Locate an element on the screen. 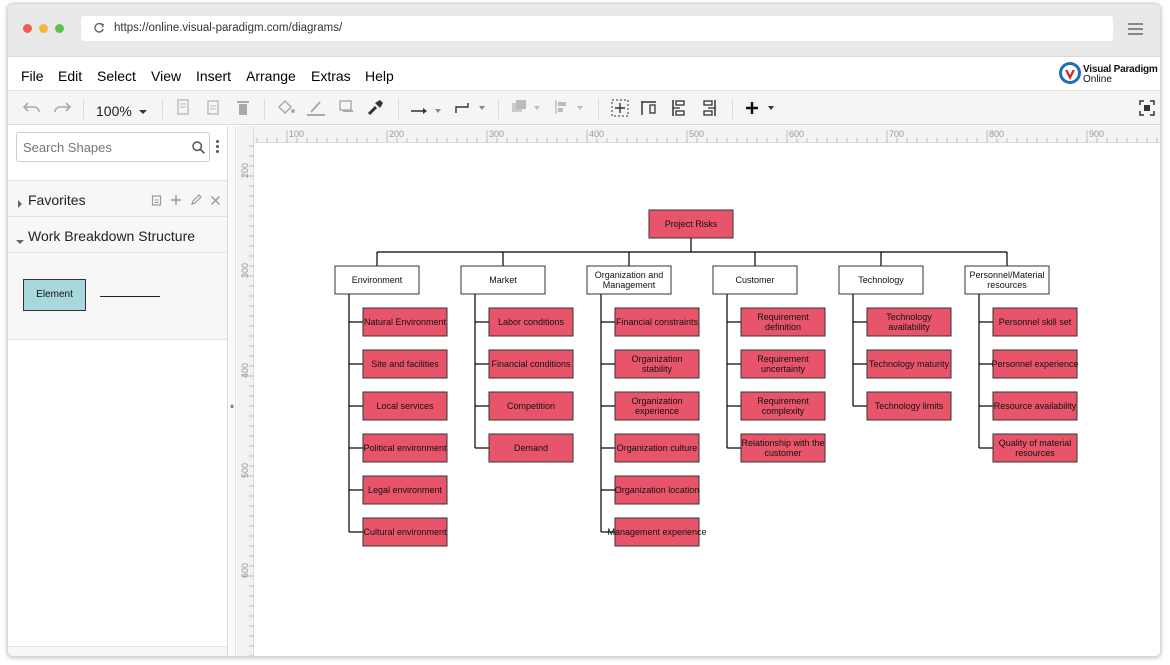  layout-tree-reverse-icon is located at coordinates (709, 108).